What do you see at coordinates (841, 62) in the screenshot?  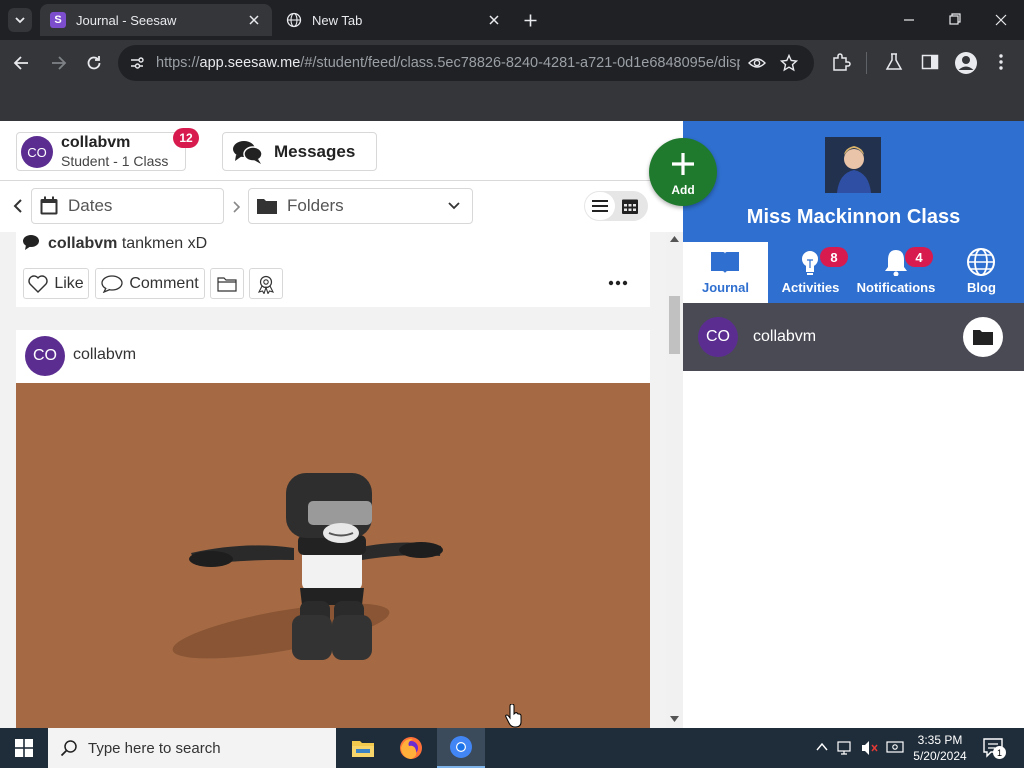 I see `extensions-icon` at bounding box center [841, 62].